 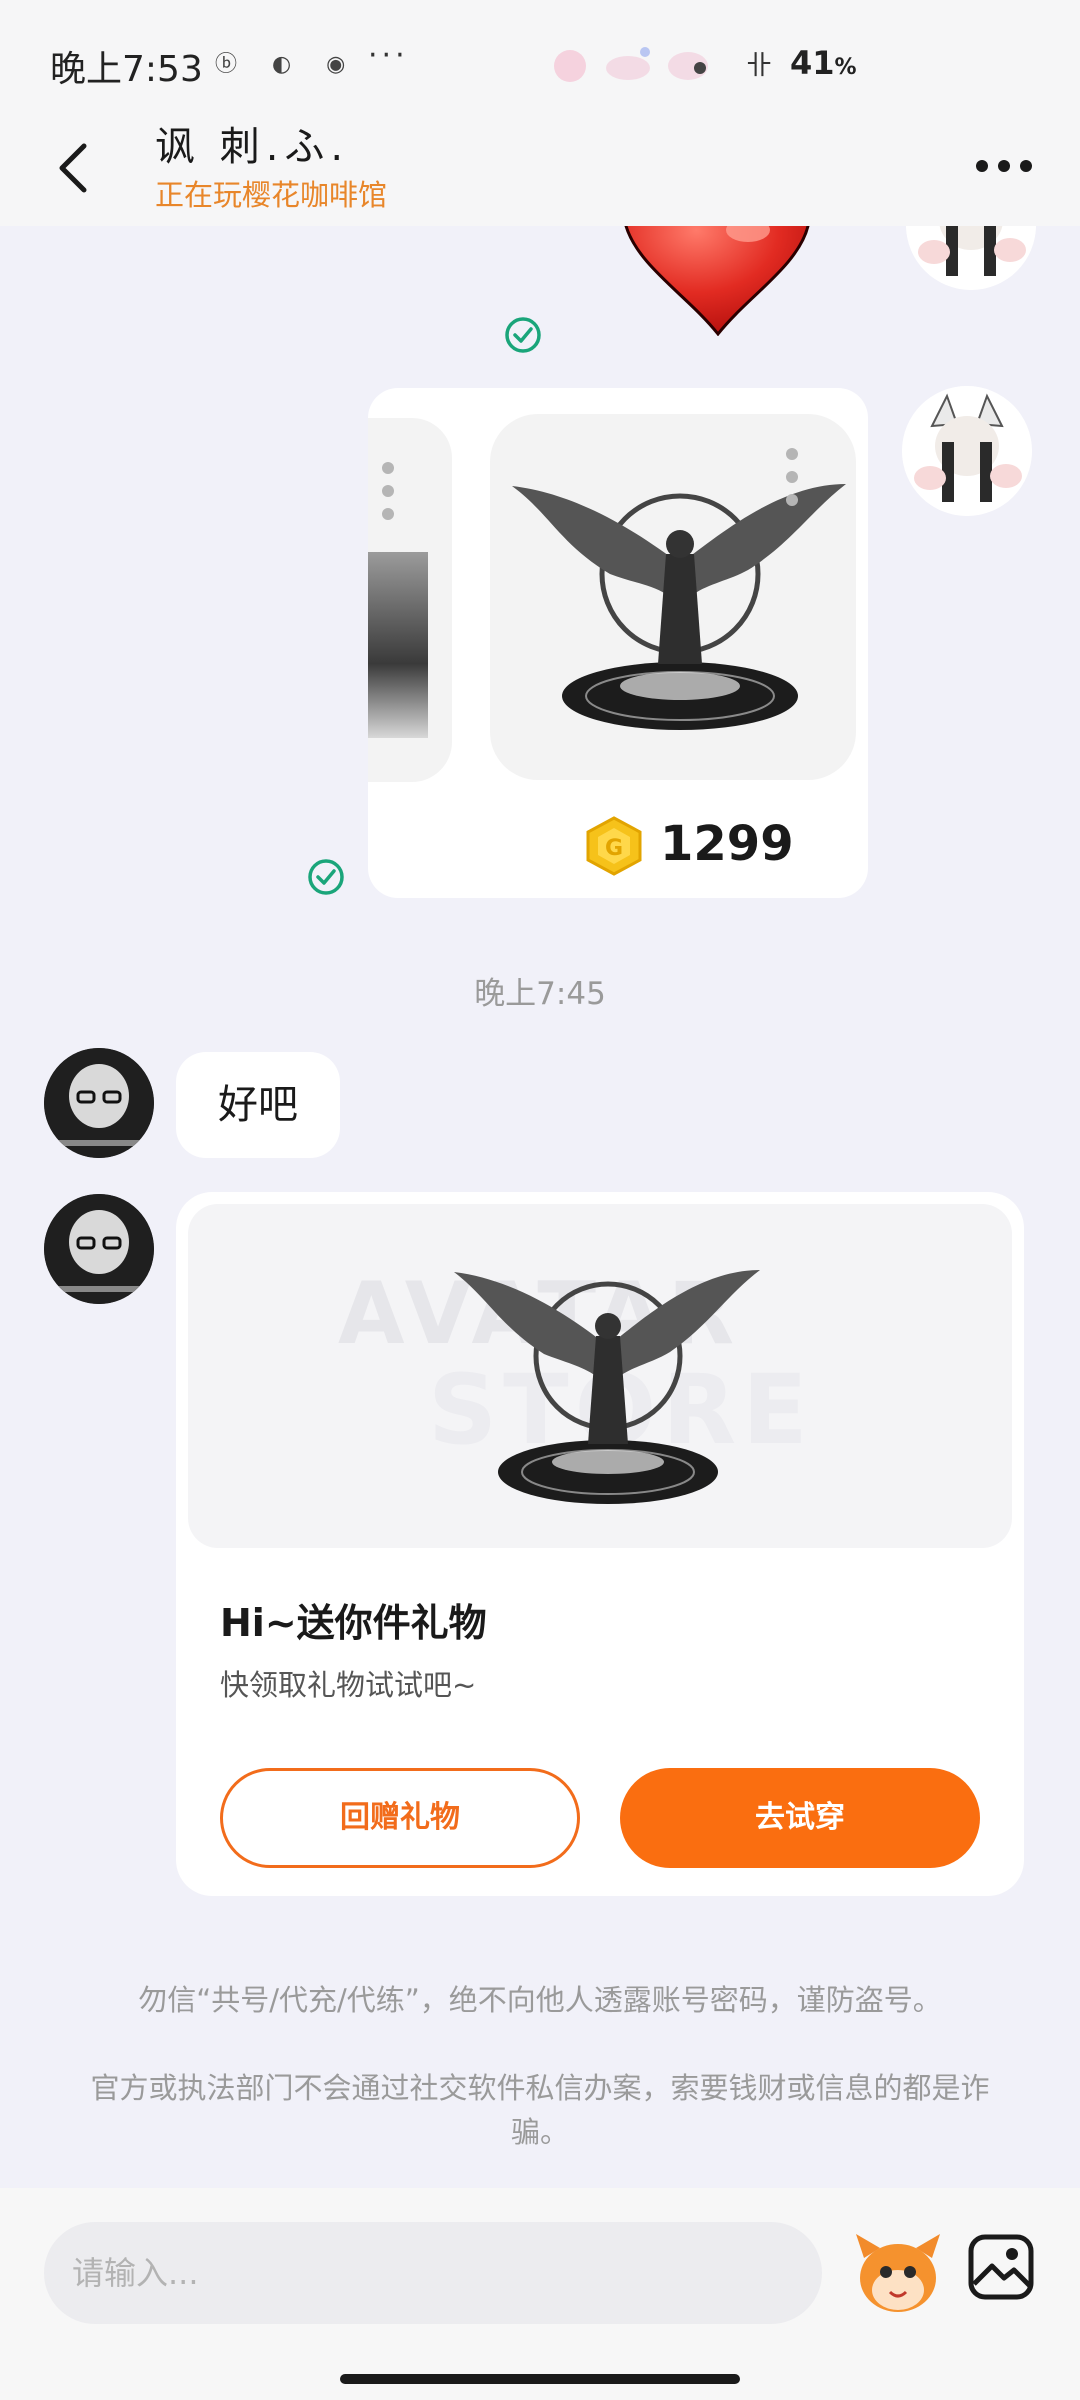 I want to click on chat-header: 讽 刺.ふ. 正在玩樱花咖啡馆, so click(x=540, y=168).